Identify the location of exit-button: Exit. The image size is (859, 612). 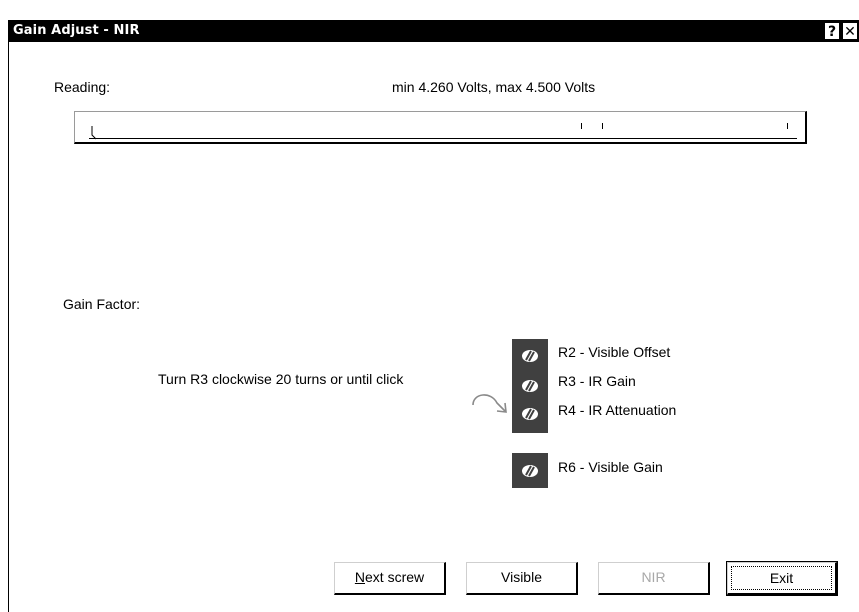
(782, 578).